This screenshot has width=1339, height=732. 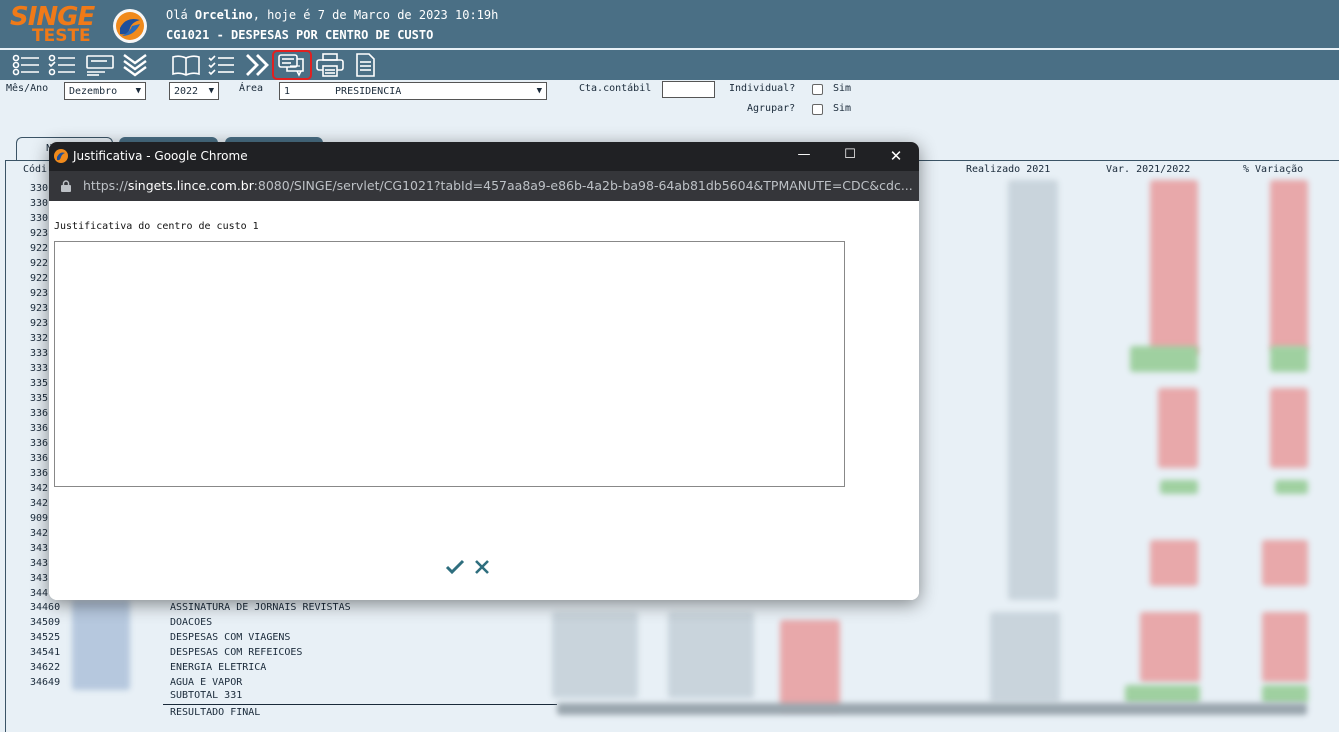 I want to click on month-select: Dezembro ▼, so click(x=105, y=91).